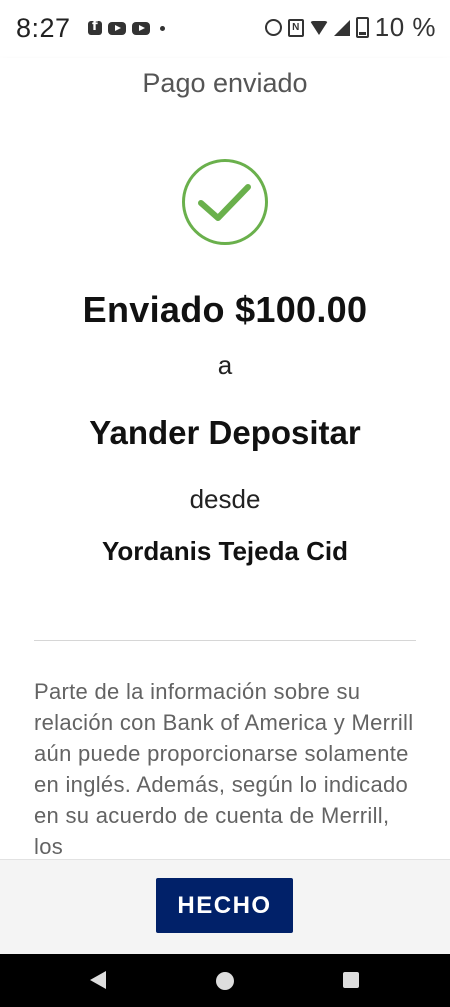 This screenshot has width=450, height=1007. I want to click on nfc-icon: N, so click(295, 27).